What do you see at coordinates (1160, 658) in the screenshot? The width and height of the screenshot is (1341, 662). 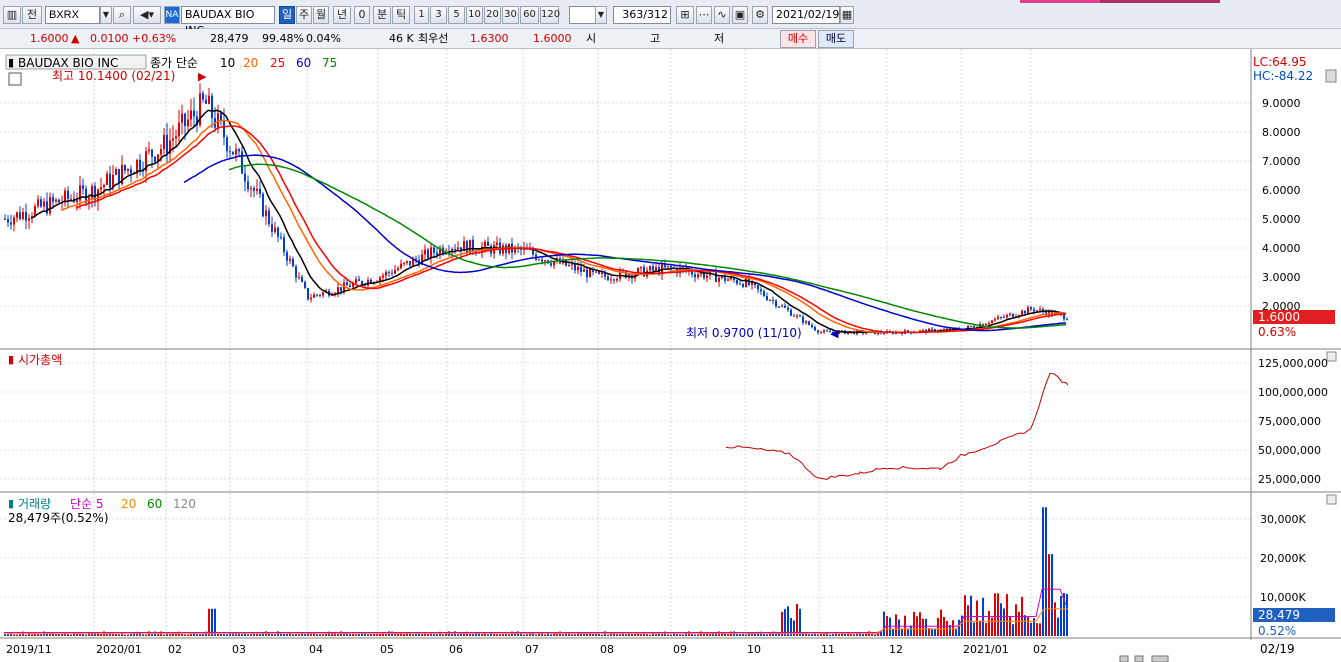 I see `zoom-slider-icon` at bounding box center [1160, 658].